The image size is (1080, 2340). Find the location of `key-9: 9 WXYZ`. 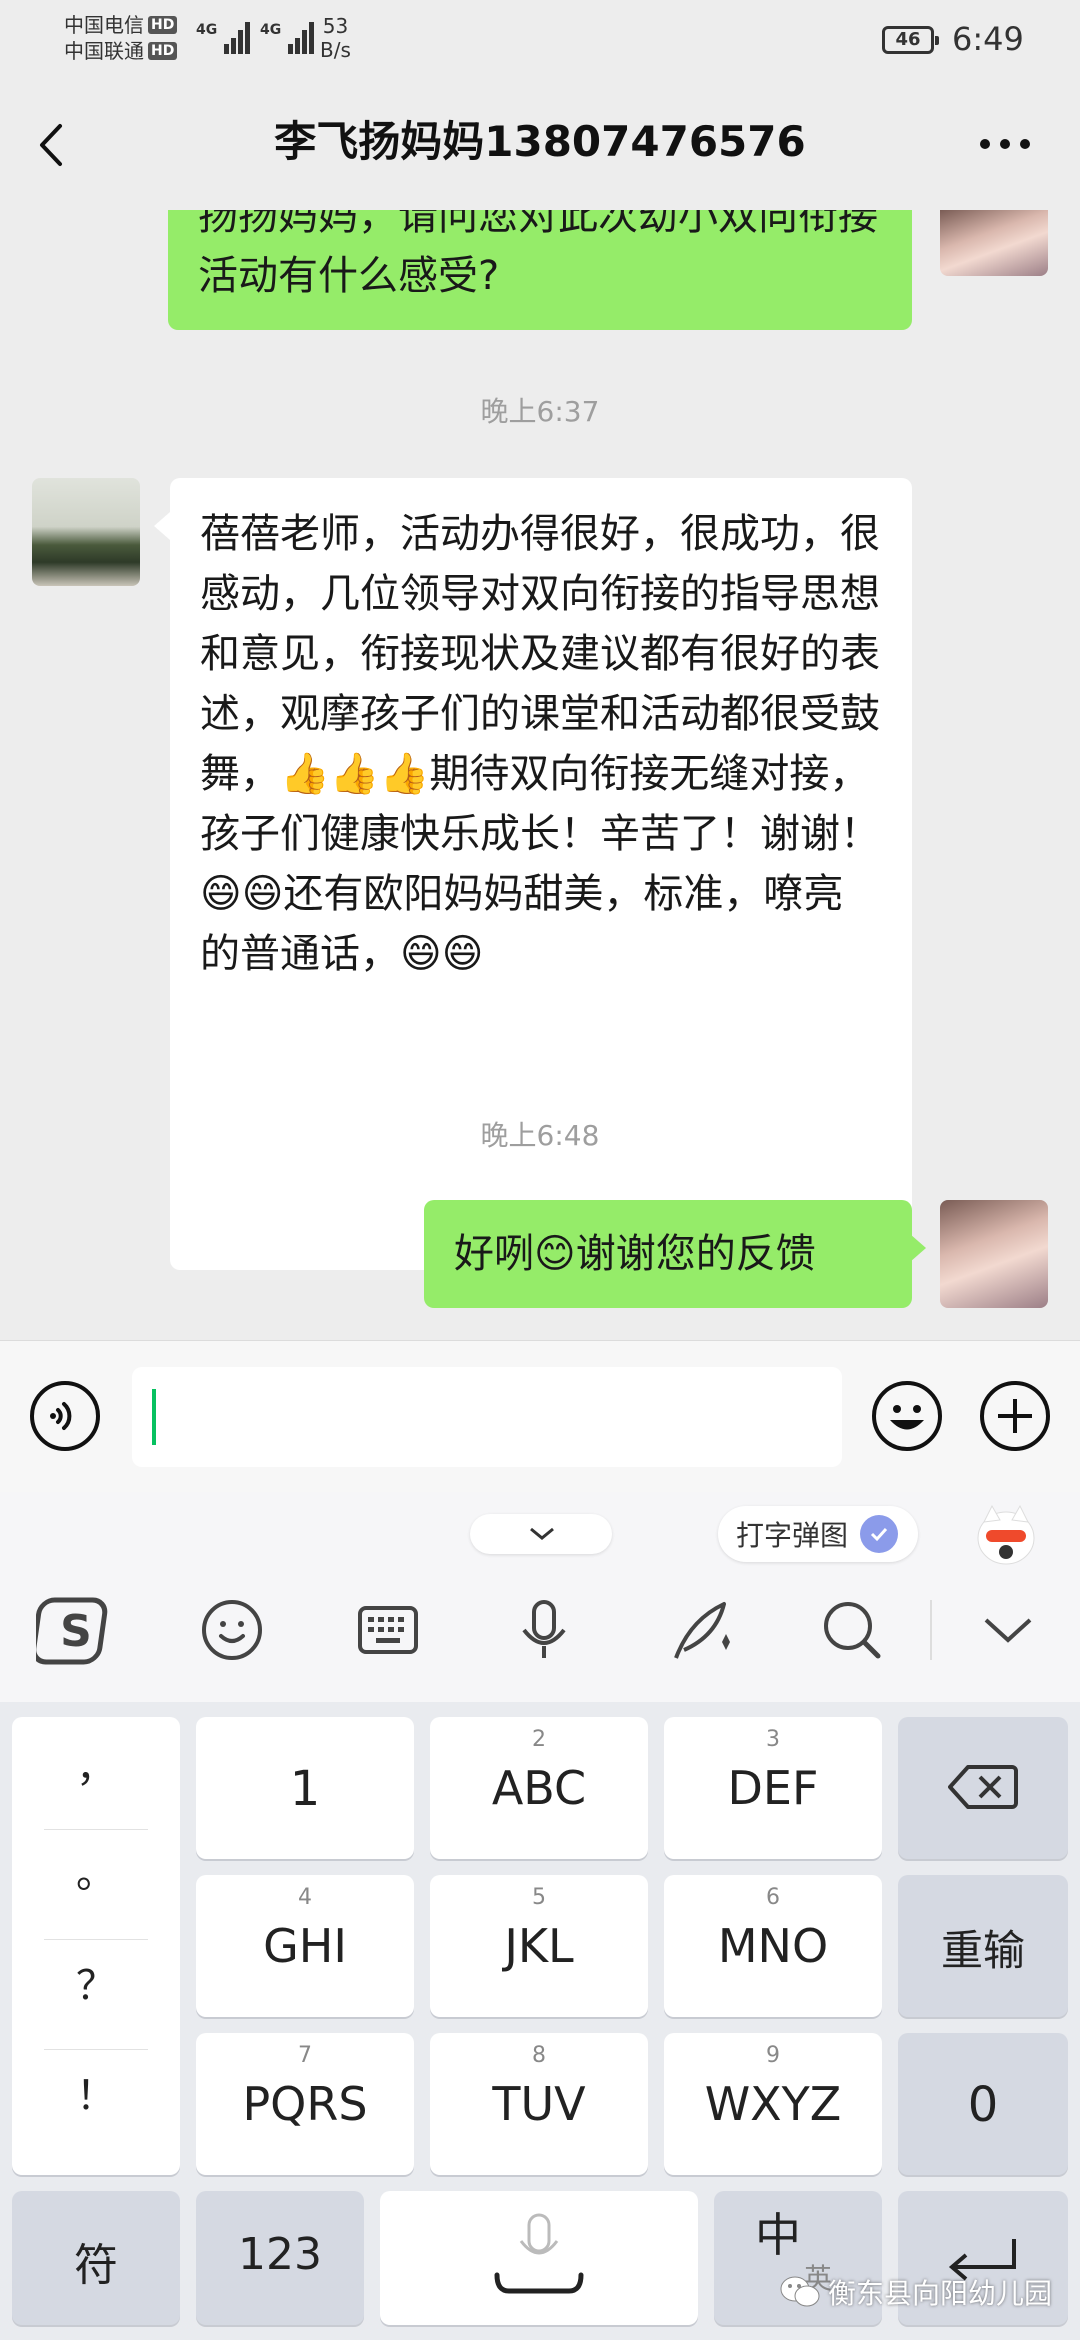

key-9: 9 WXYZ is located at coordinates (773, 2104).